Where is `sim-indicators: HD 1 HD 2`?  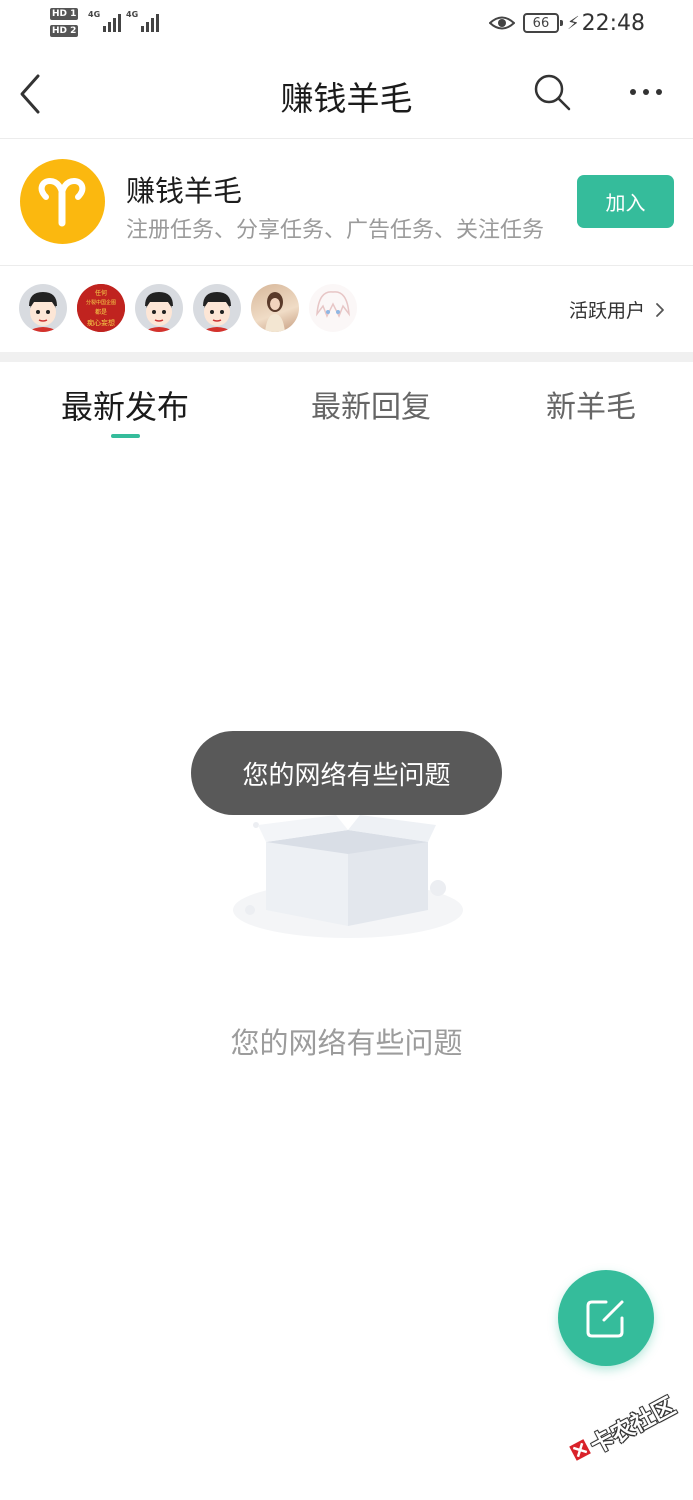
sim-indicators: HD 1 HD 2 is located at coordinates (67, 22).